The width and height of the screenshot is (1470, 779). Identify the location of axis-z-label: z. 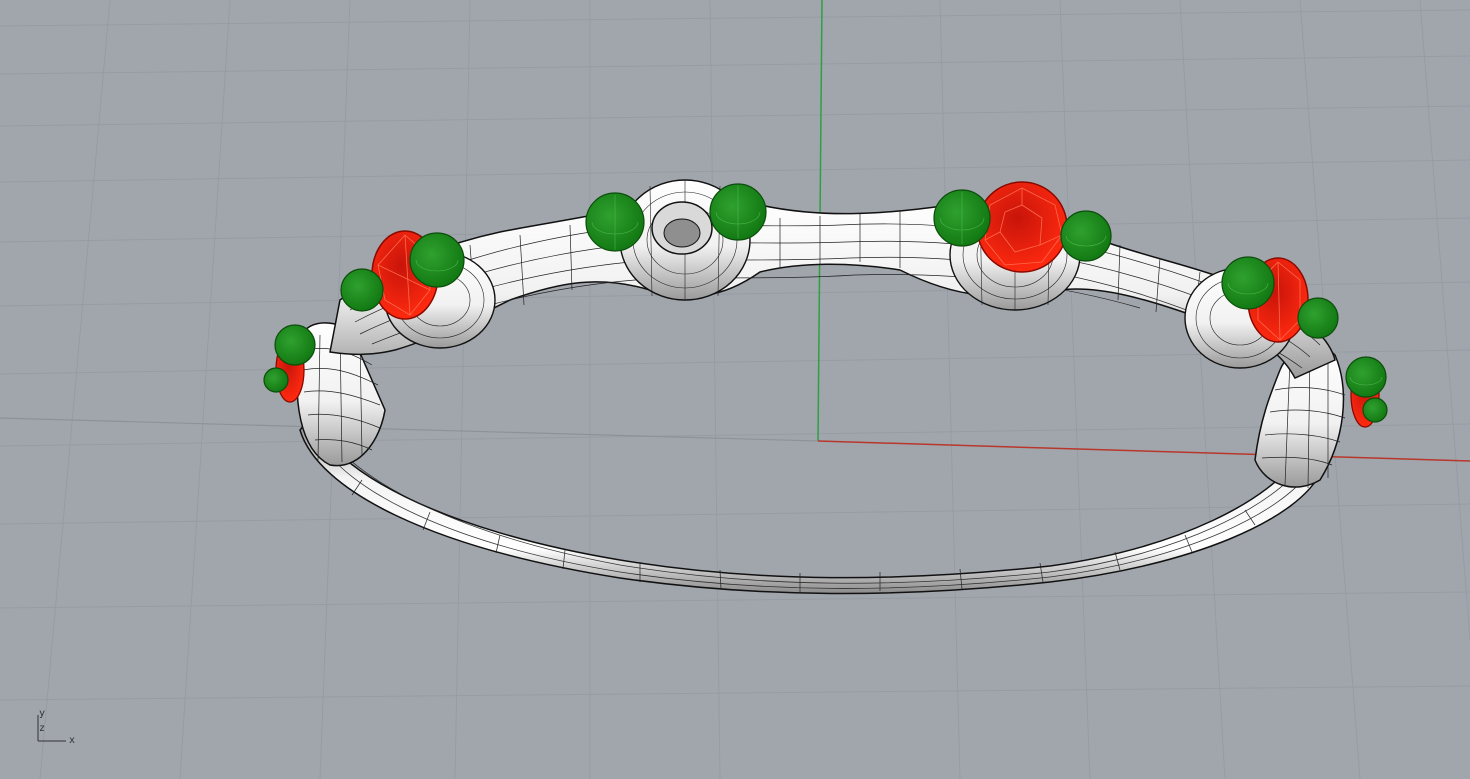
(42, 728).